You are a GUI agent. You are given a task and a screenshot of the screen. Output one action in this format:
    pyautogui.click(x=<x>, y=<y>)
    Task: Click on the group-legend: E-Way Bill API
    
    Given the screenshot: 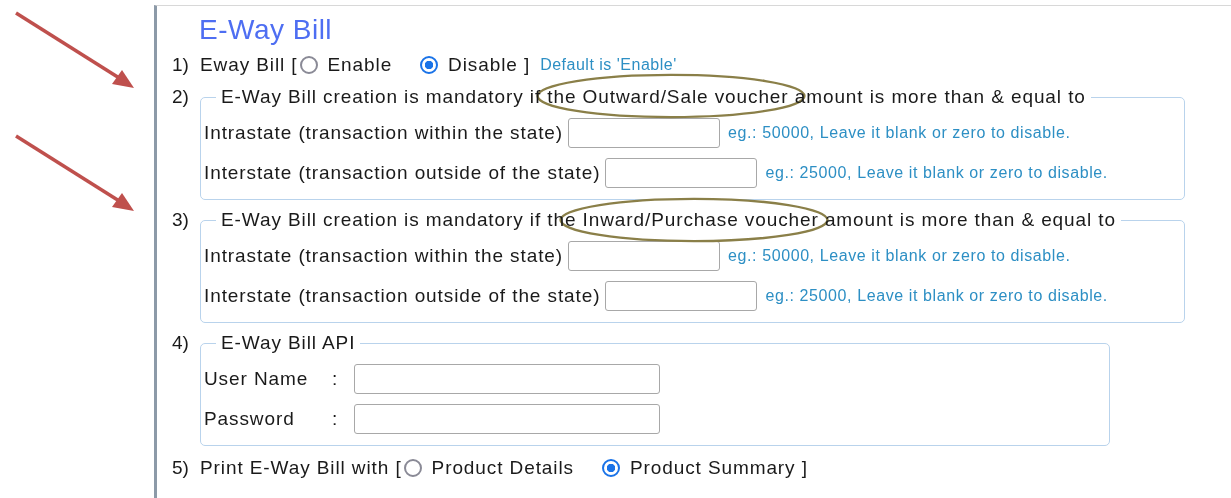 What is the action you would take?
    pyautogui.click(x=288, y=343)
    